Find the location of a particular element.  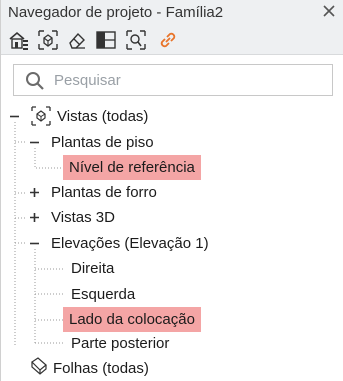

home-structure-icon is located at coordinates (19, 40).